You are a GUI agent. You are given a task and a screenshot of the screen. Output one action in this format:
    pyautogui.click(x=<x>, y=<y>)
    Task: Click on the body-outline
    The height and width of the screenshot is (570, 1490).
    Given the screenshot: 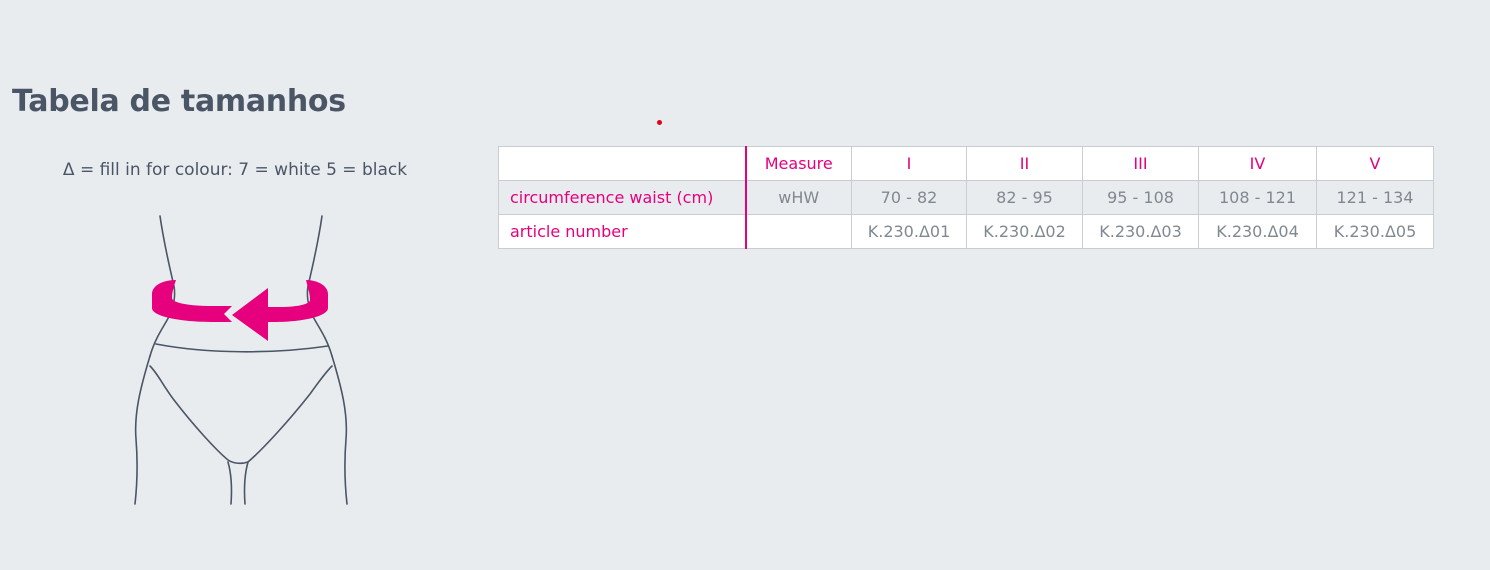 What is the action you would take?
    pyautogui.click(x=241, y=360)
    